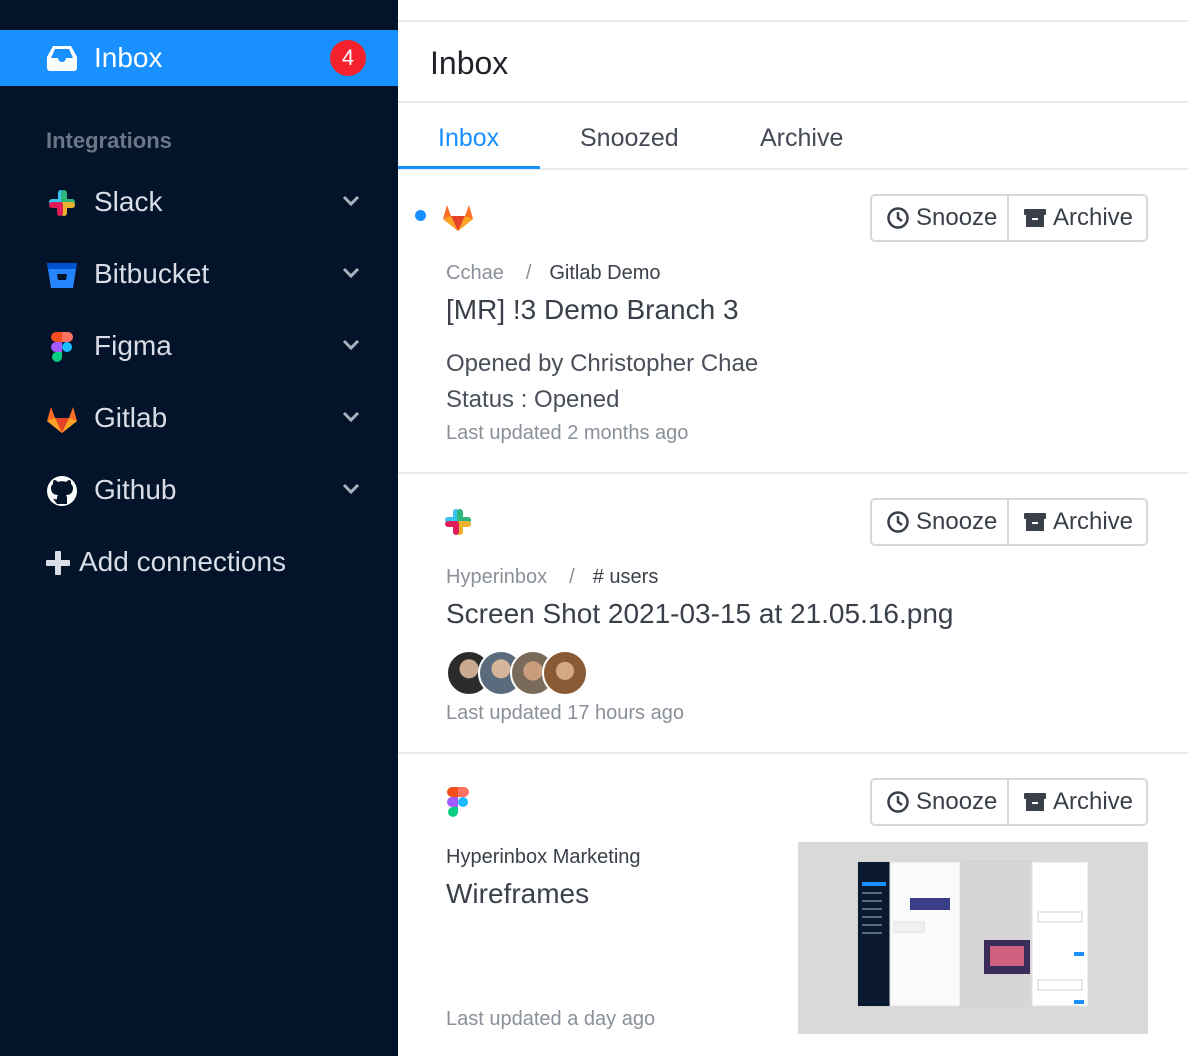 The image size is (1188, 1056). Describe the element at coordinates (700, 614) in the screenshot. I see `card-title: Screen Shot 2021-03-15 at 21.05.16.png` at that location.